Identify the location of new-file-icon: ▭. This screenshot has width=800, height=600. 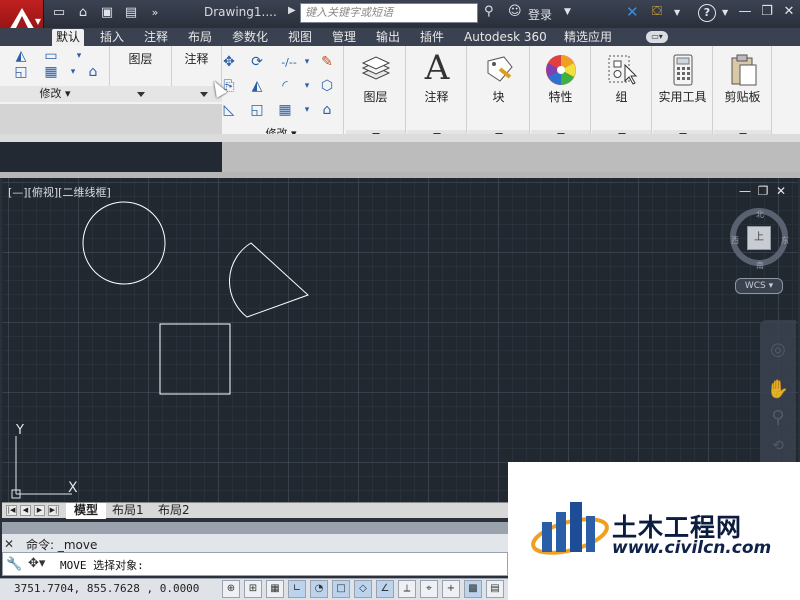
(59, 13).